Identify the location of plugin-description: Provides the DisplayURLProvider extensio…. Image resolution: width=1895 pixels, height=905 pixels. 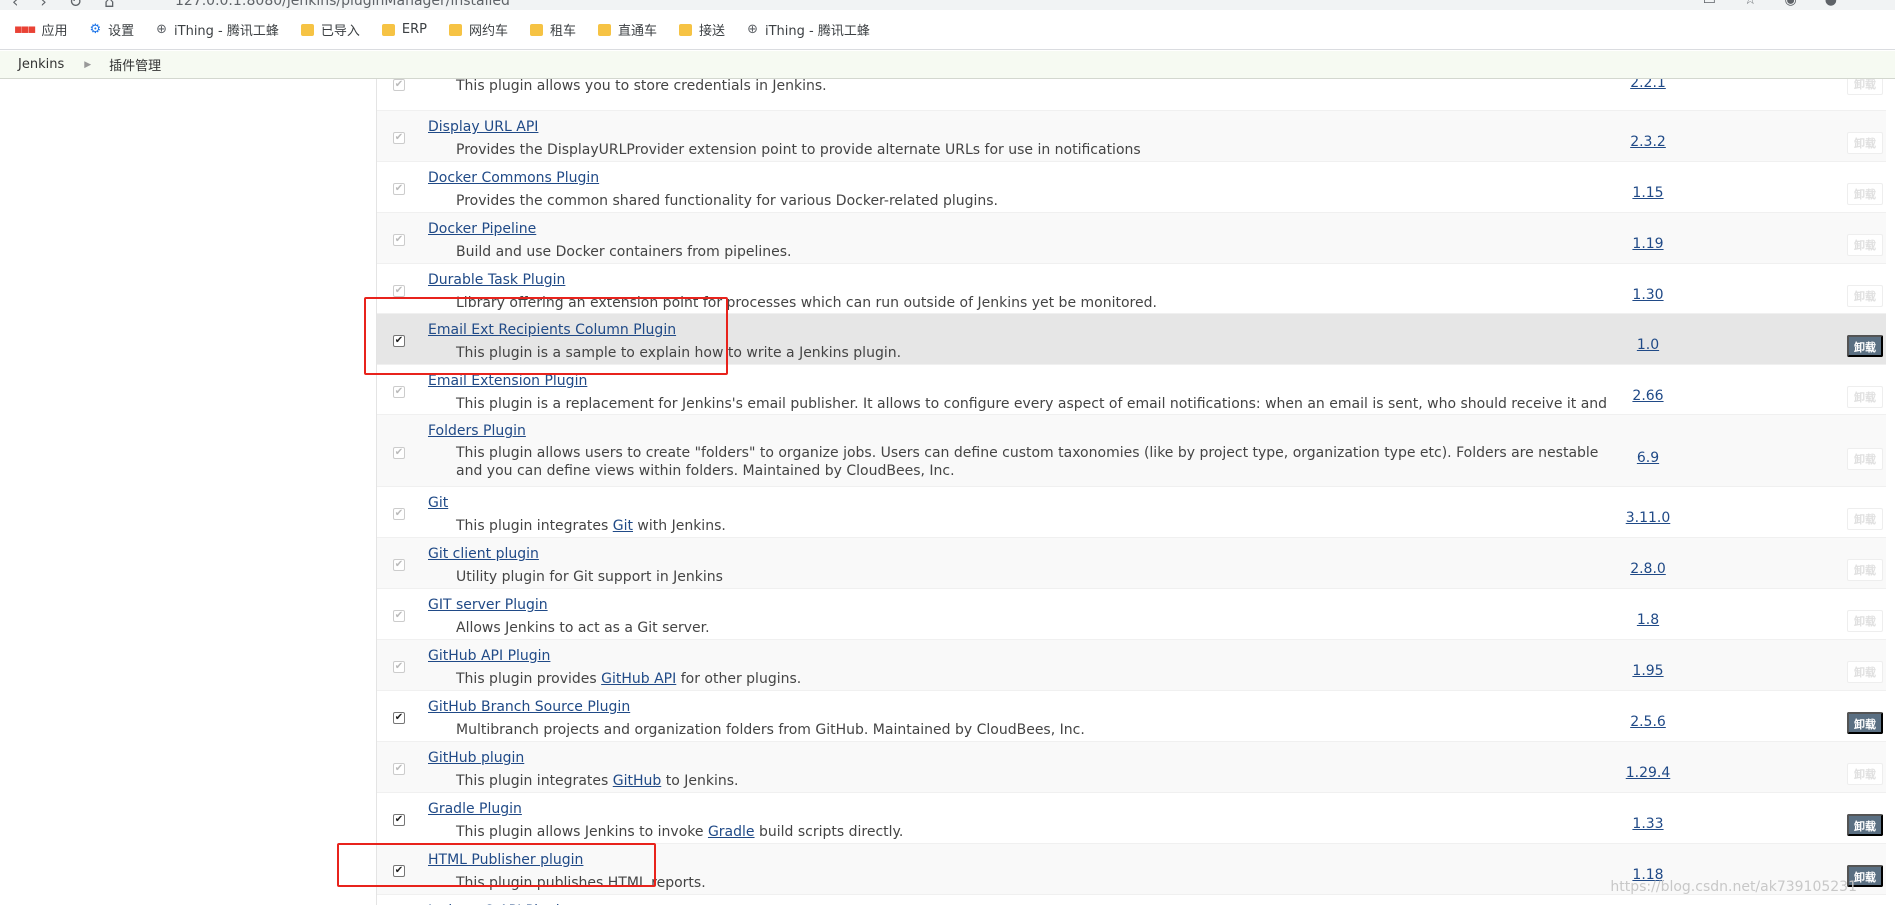
(798, 150).